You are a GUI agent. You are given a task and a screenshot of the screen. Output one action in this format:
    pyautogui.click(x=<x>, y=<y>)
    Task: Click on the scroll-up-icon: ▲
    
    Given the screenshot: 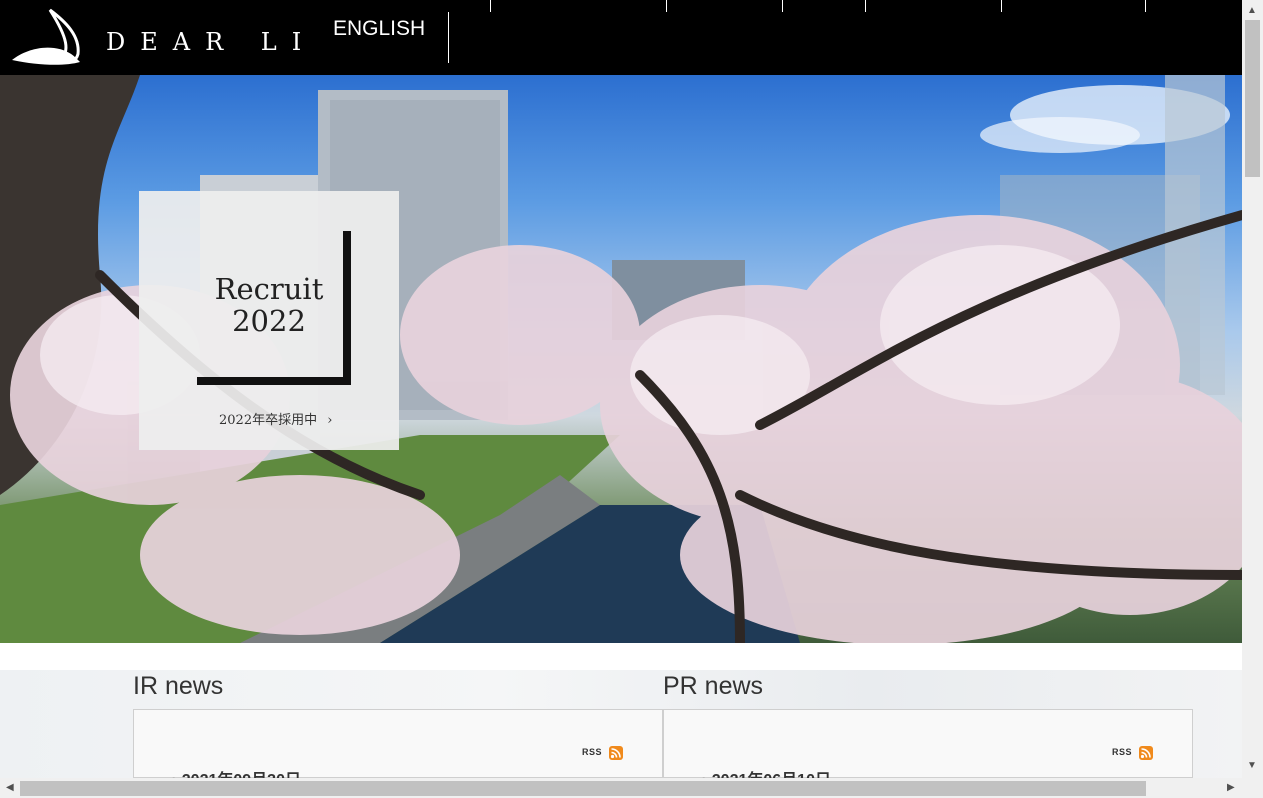 What is the action you would take?
    pyautogui.click(x=1252, y=11)
    